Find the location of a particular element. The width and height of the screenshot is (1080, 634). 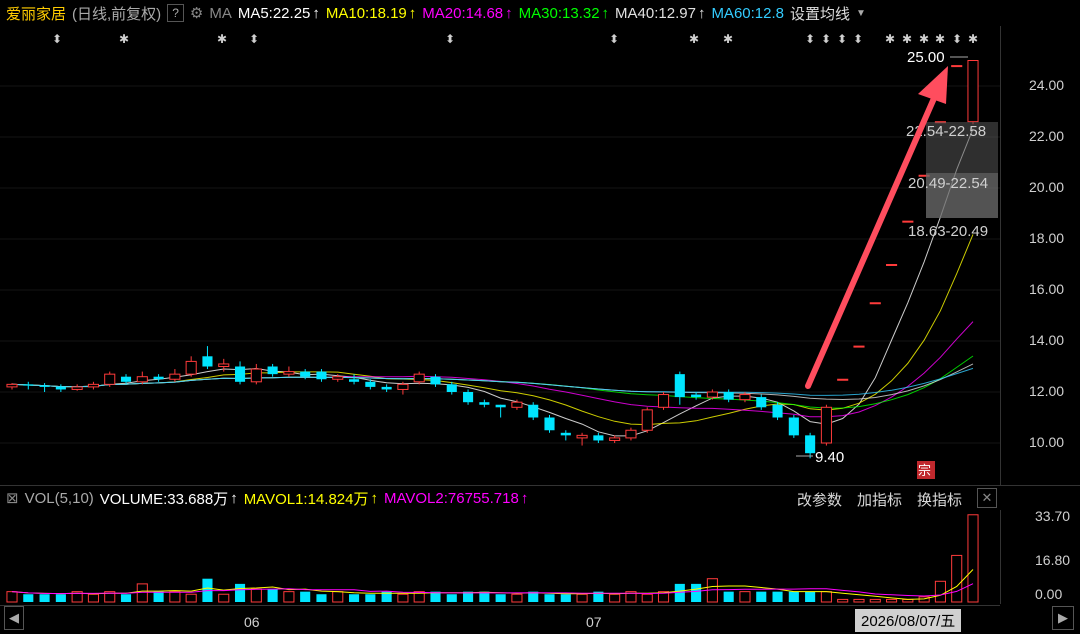

price-tick-label: 12.00 is located at coordinates (1047, 391).